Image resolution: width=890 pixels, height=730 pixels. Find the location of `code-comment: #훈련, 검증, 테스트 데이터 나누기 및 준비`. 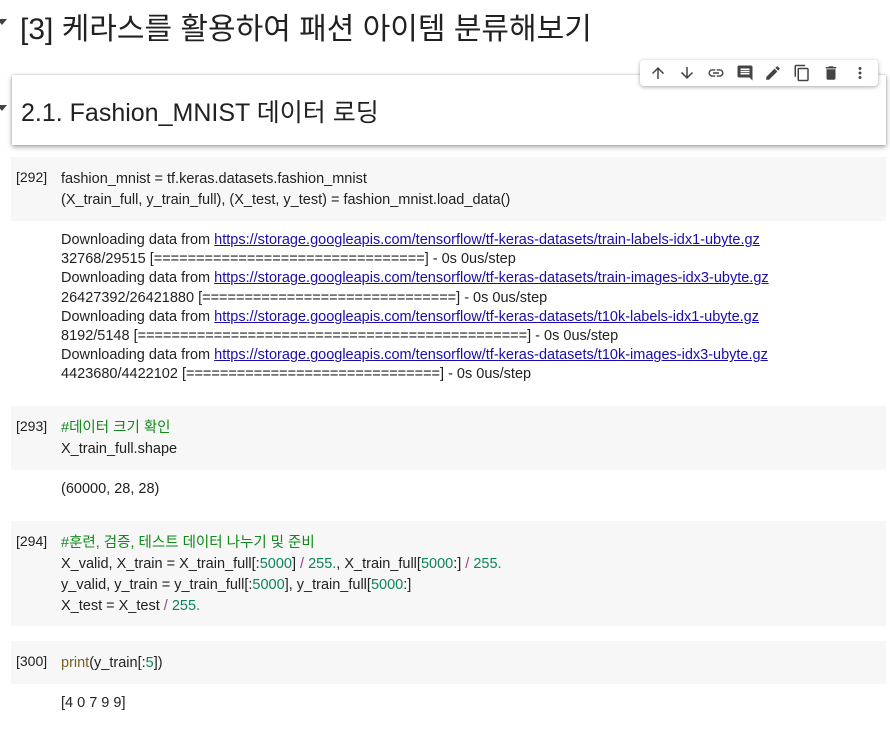

code-comment: #훈련, 검증, 테스트 데이터 나누기 및 준비 is located at coordinates (188, 543).